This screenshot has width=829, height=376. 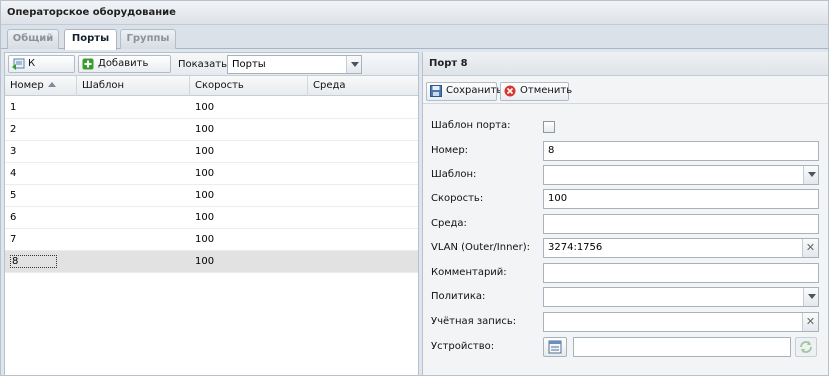 What do you see at coordinates (682, 347) in the screenshot?
I see `device-field` at bounding box center [682, 347].